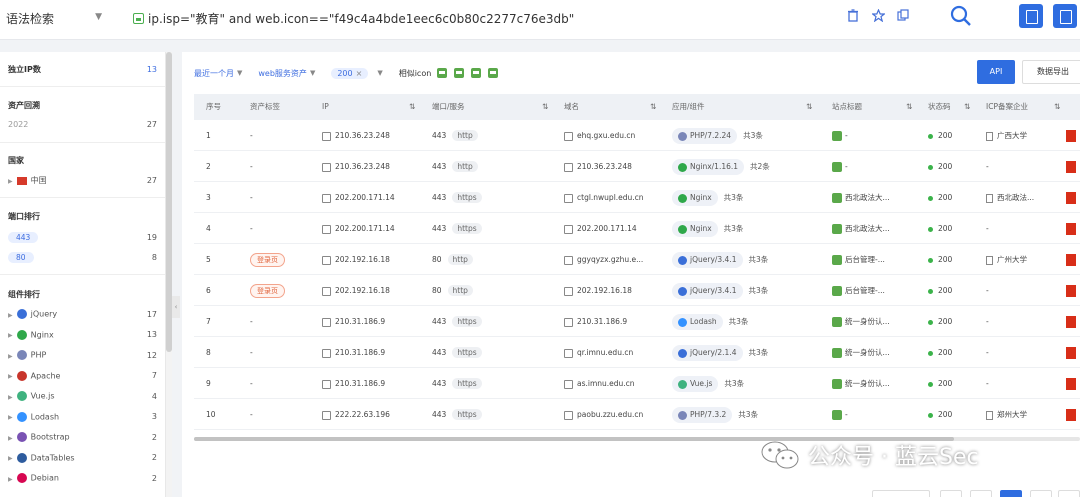 The image size is (1080, 497). I want to click on icp-text: 广州大学, so click(1012, 259).